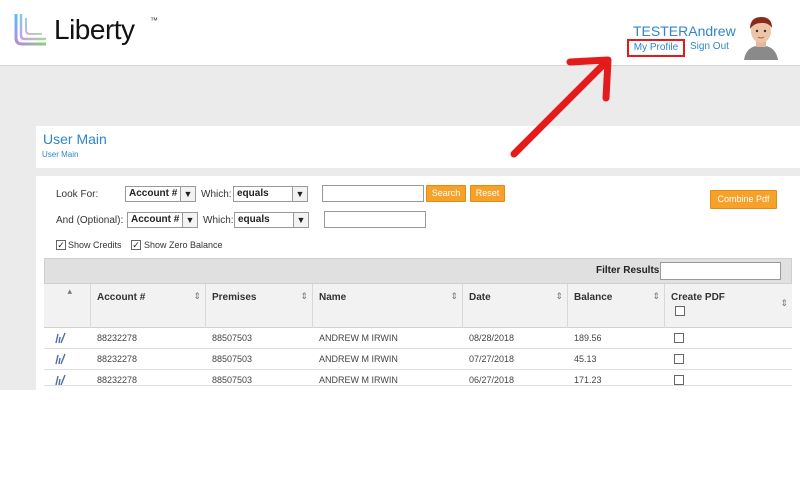 This screenshot has height=500, width=800. What do you see at coordinates (147, 306) in the screenshot?
I see `column-header-account: Account # ⇕` at bounding box center [147, 306].